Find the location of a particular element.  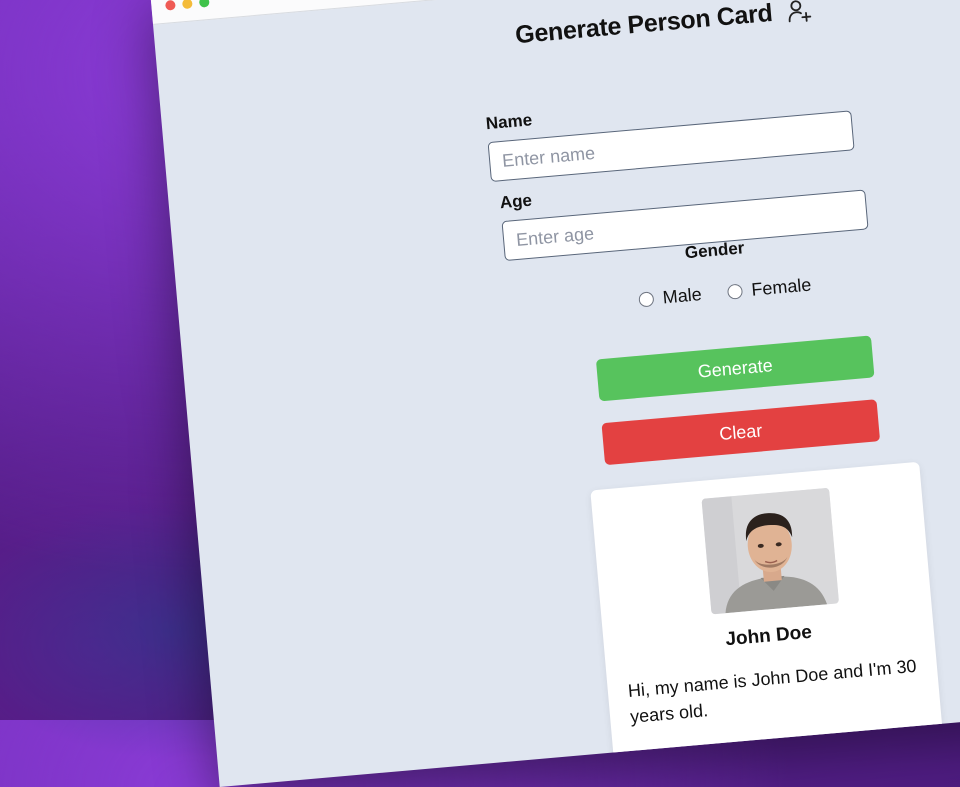

name-input is located at coordinates (671, 146).